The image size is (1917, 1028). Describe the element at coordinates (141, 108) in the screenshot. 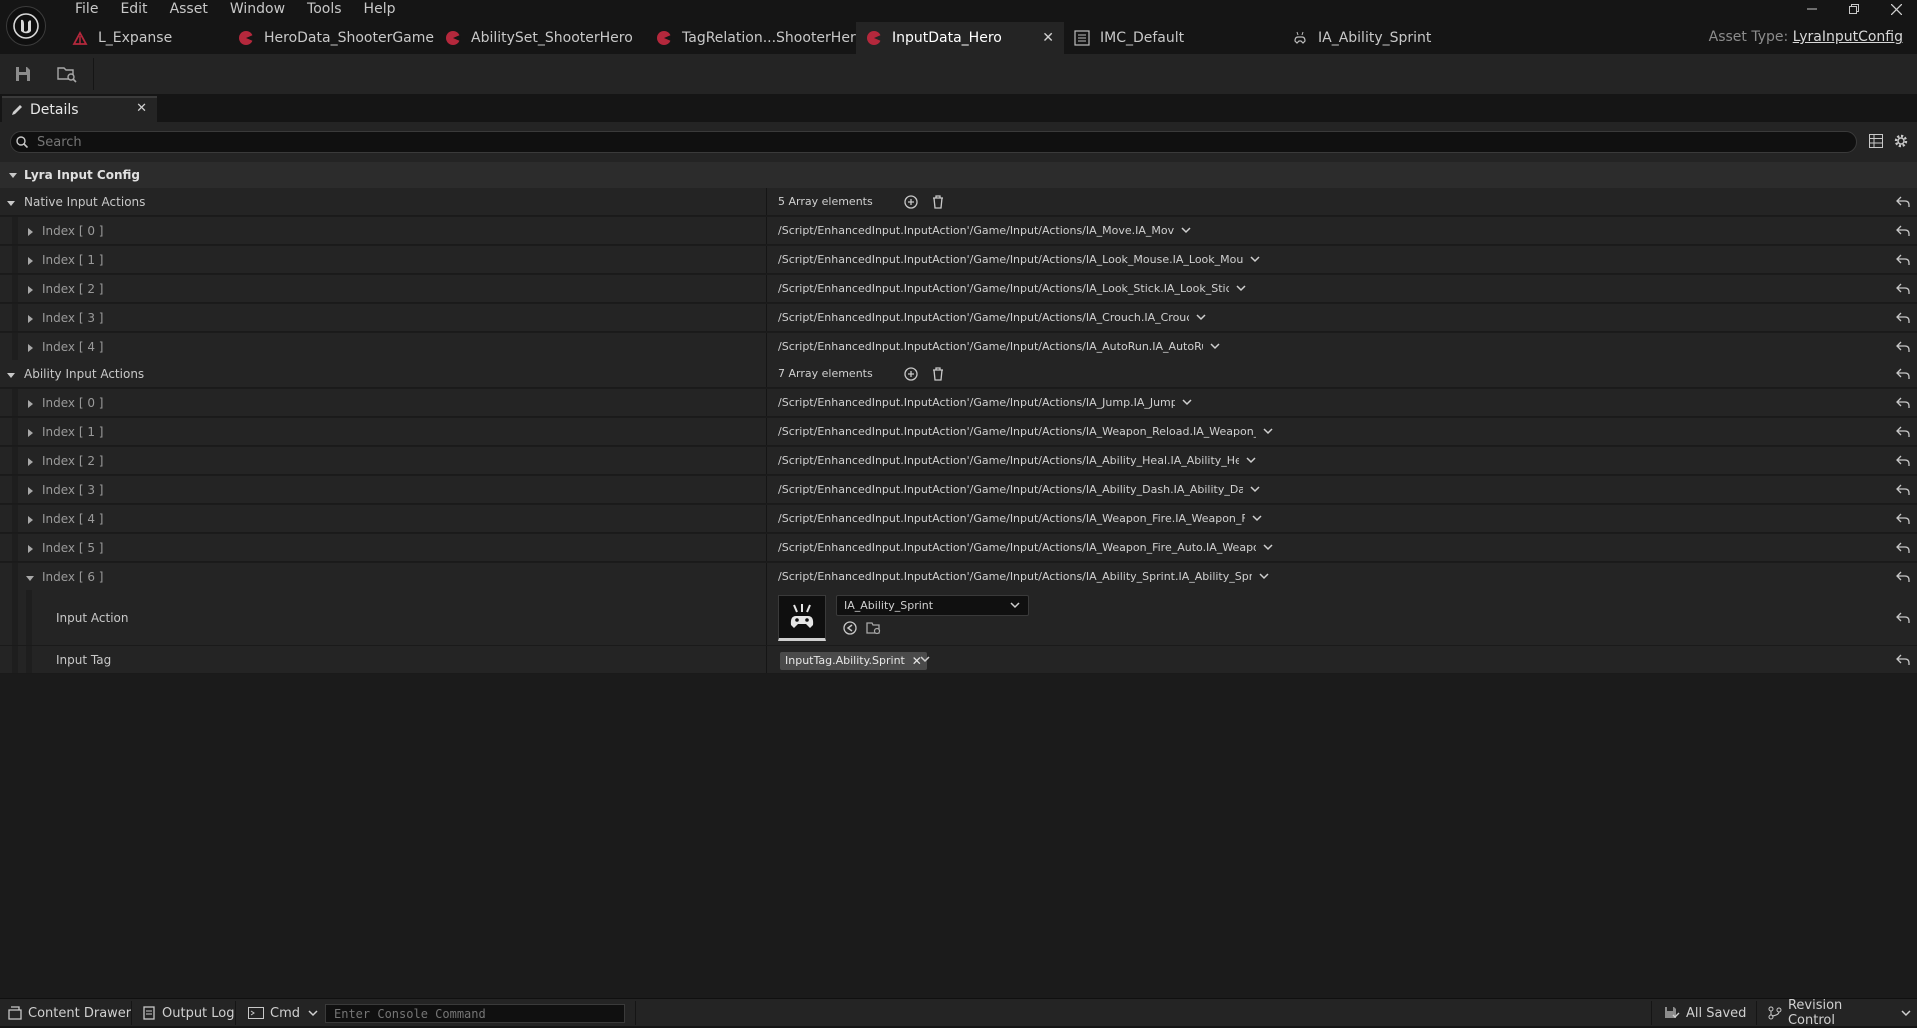

I see `close-details-icon: ✕` at that location.